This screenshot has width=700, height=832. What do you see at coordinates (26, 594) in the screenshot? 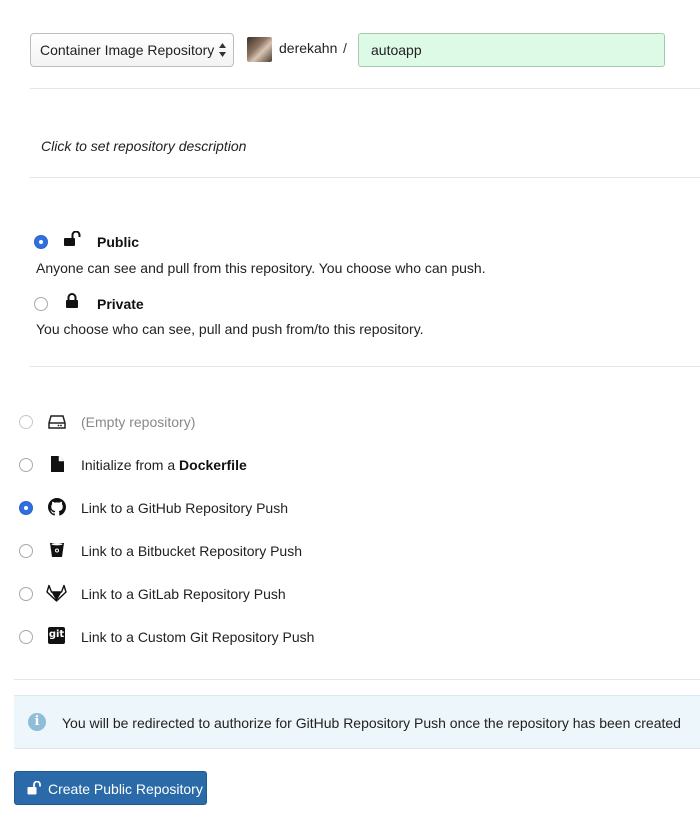
I see `init-radio-gitlab` at bounding box center [26, 594].